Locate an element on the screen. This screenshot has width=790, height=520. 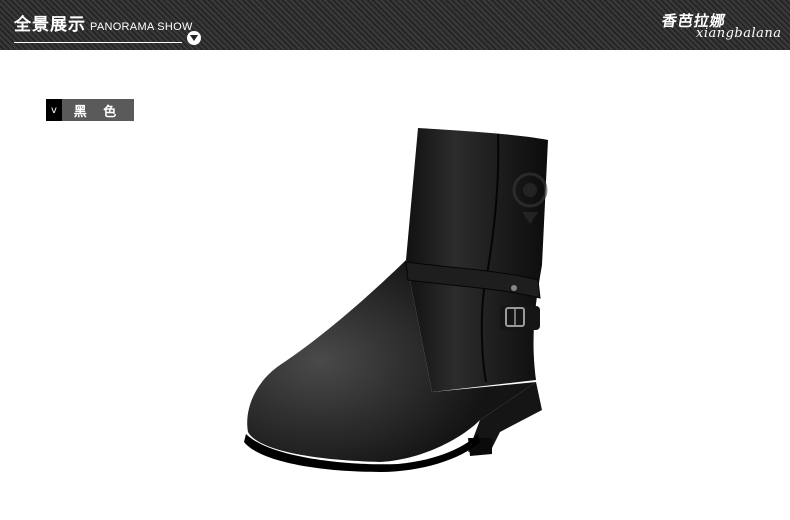
chevron-down-icon is located at coordinates (194, 38).